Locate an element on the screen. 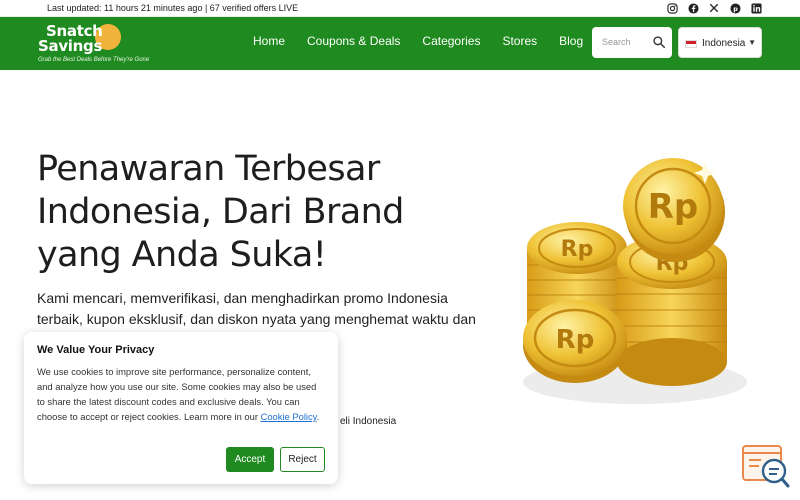 Image resolution: width=800 pixels, height=500 pixels. cookie-title: We Value Your Privacy is located at coordinates (96, 350).